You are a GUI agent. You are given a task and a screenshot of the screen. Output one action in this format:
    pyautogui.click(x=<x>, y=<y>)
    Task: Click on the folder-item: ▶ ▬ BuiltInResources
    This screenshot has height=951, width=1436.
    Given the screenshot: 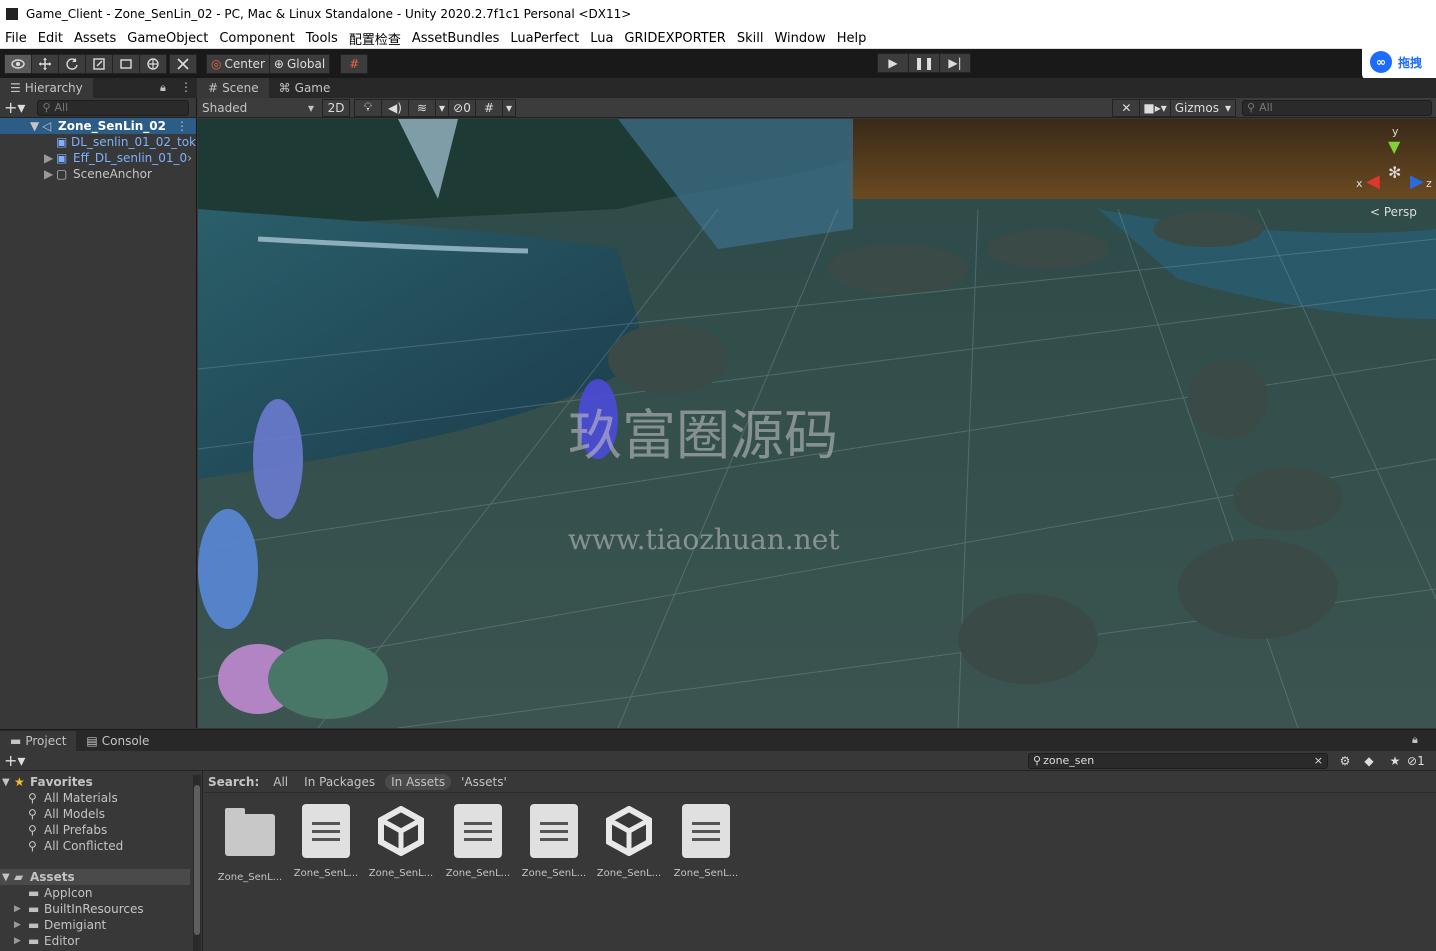 What is the action you would take?
    pyautogui.click(x=101, y=909)
    